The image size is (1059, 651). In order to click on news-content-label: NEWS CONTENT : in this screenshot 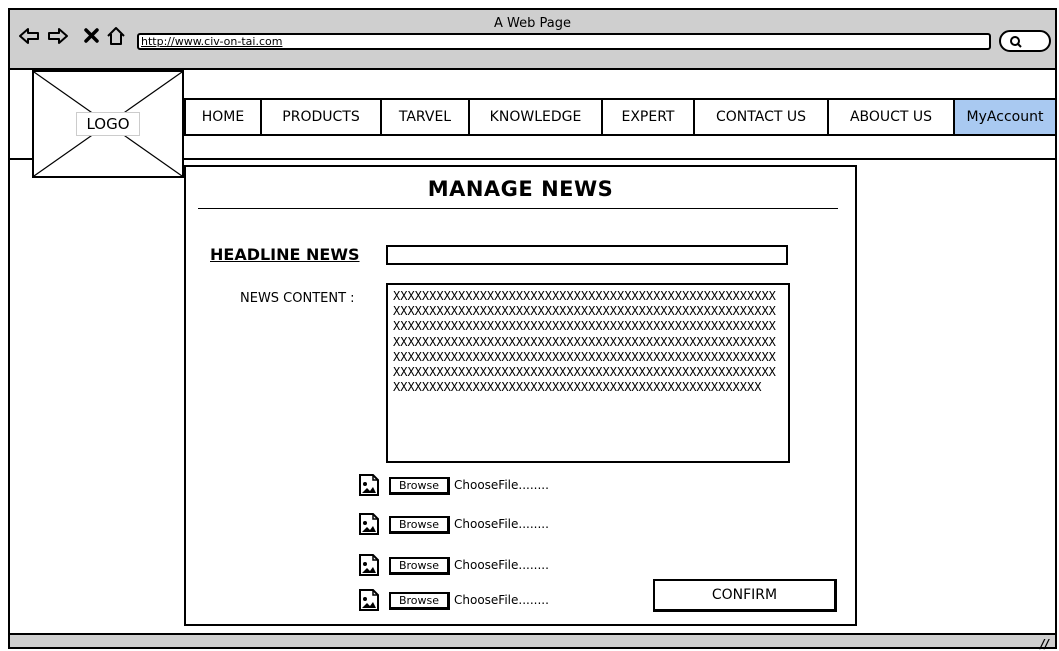, I will do `click(297, 298)`.